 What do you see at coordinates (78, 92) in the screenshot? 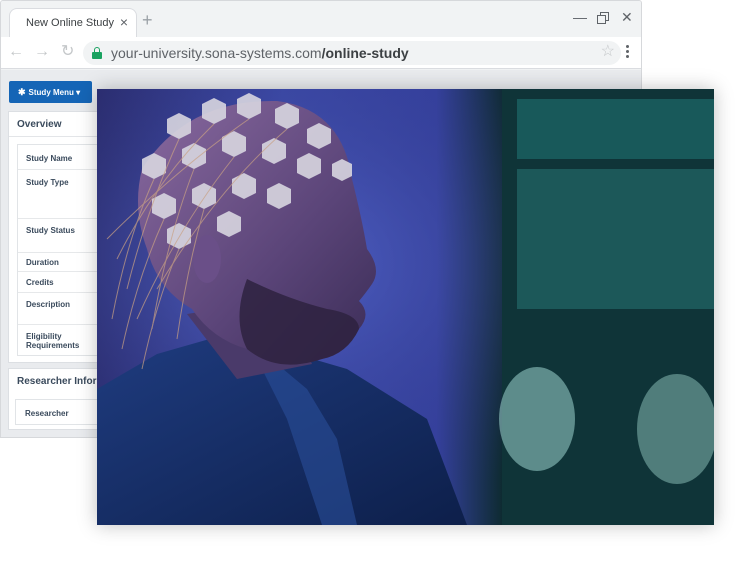
I see `caret-down-icon: ▾` at bounding box center [78, 92].